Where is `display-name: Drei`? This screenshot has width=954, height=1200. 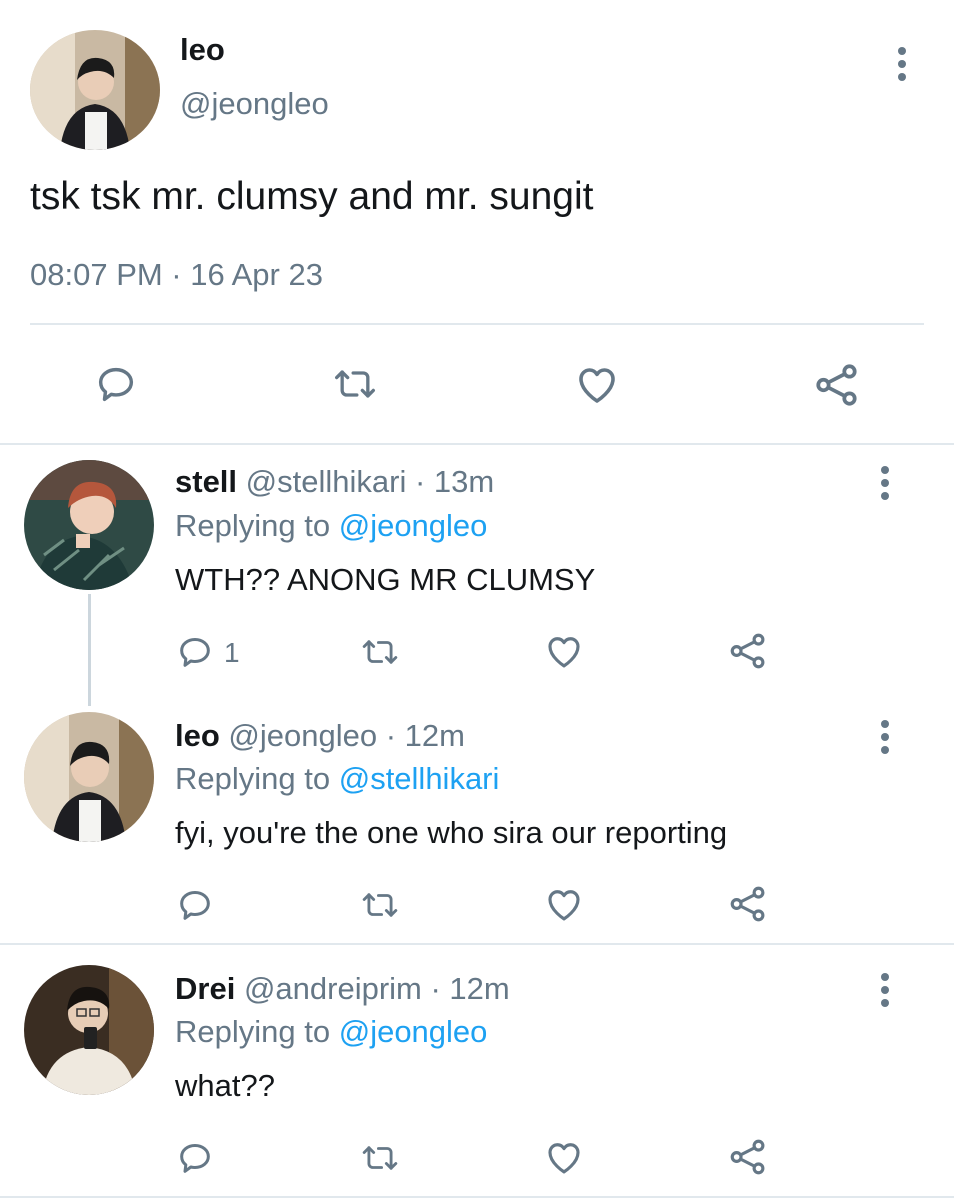 display-name: Drei is located at coordinates (205, 988).